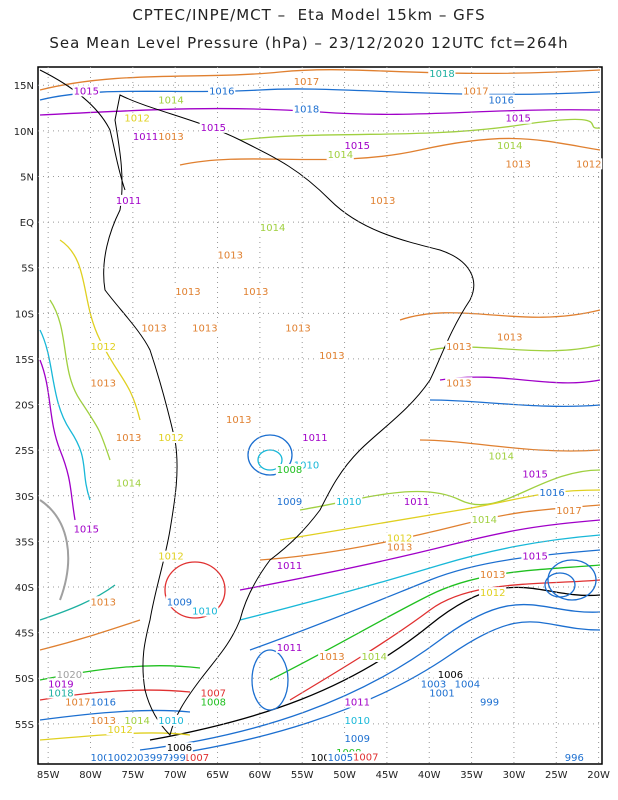 The image size is (618, 800). Describe the element at coordinates (24, 679) in the screenshot. I see `lat-label: 50S` at that location.